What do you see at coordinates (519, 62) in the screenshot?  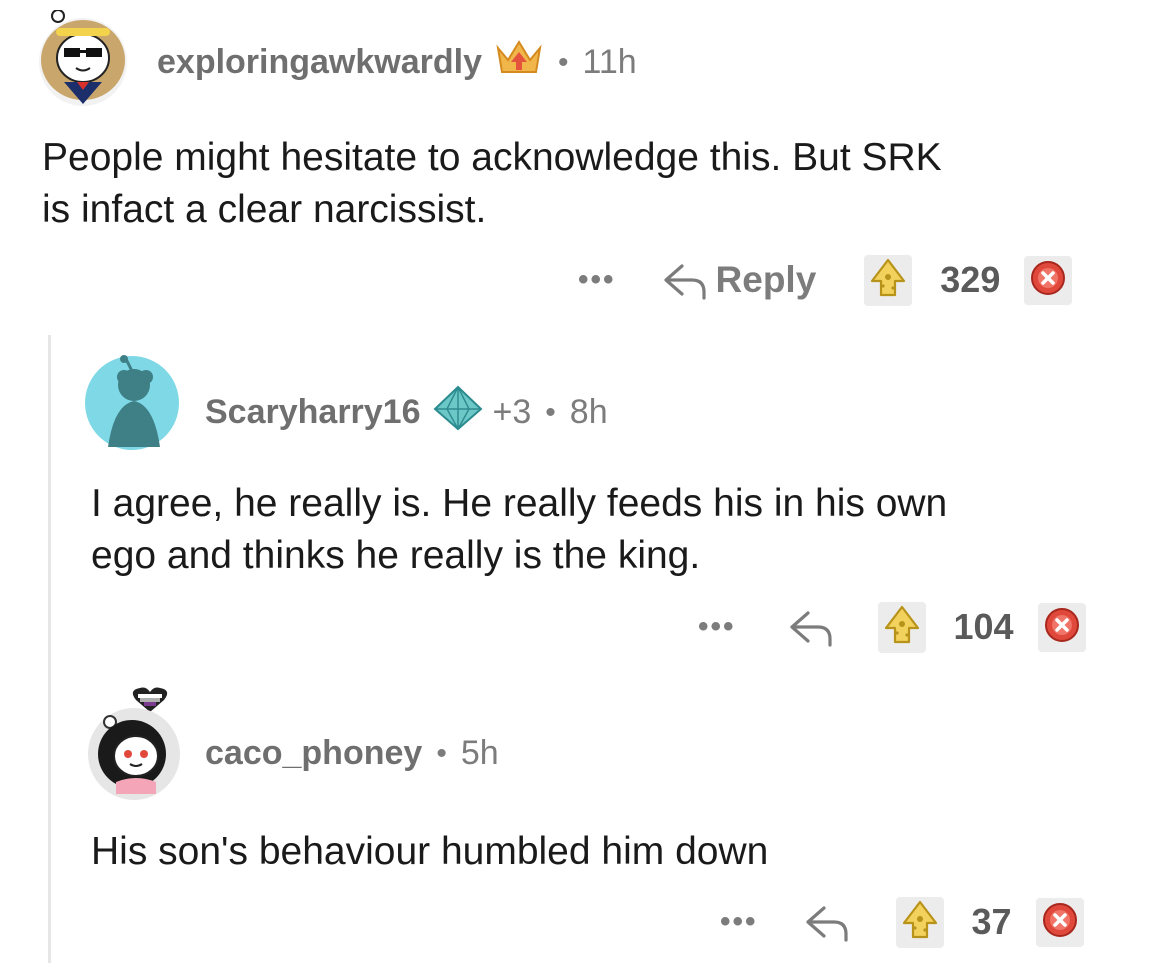 I see `upvote-crown-icon` at bounding box center [519, 62].